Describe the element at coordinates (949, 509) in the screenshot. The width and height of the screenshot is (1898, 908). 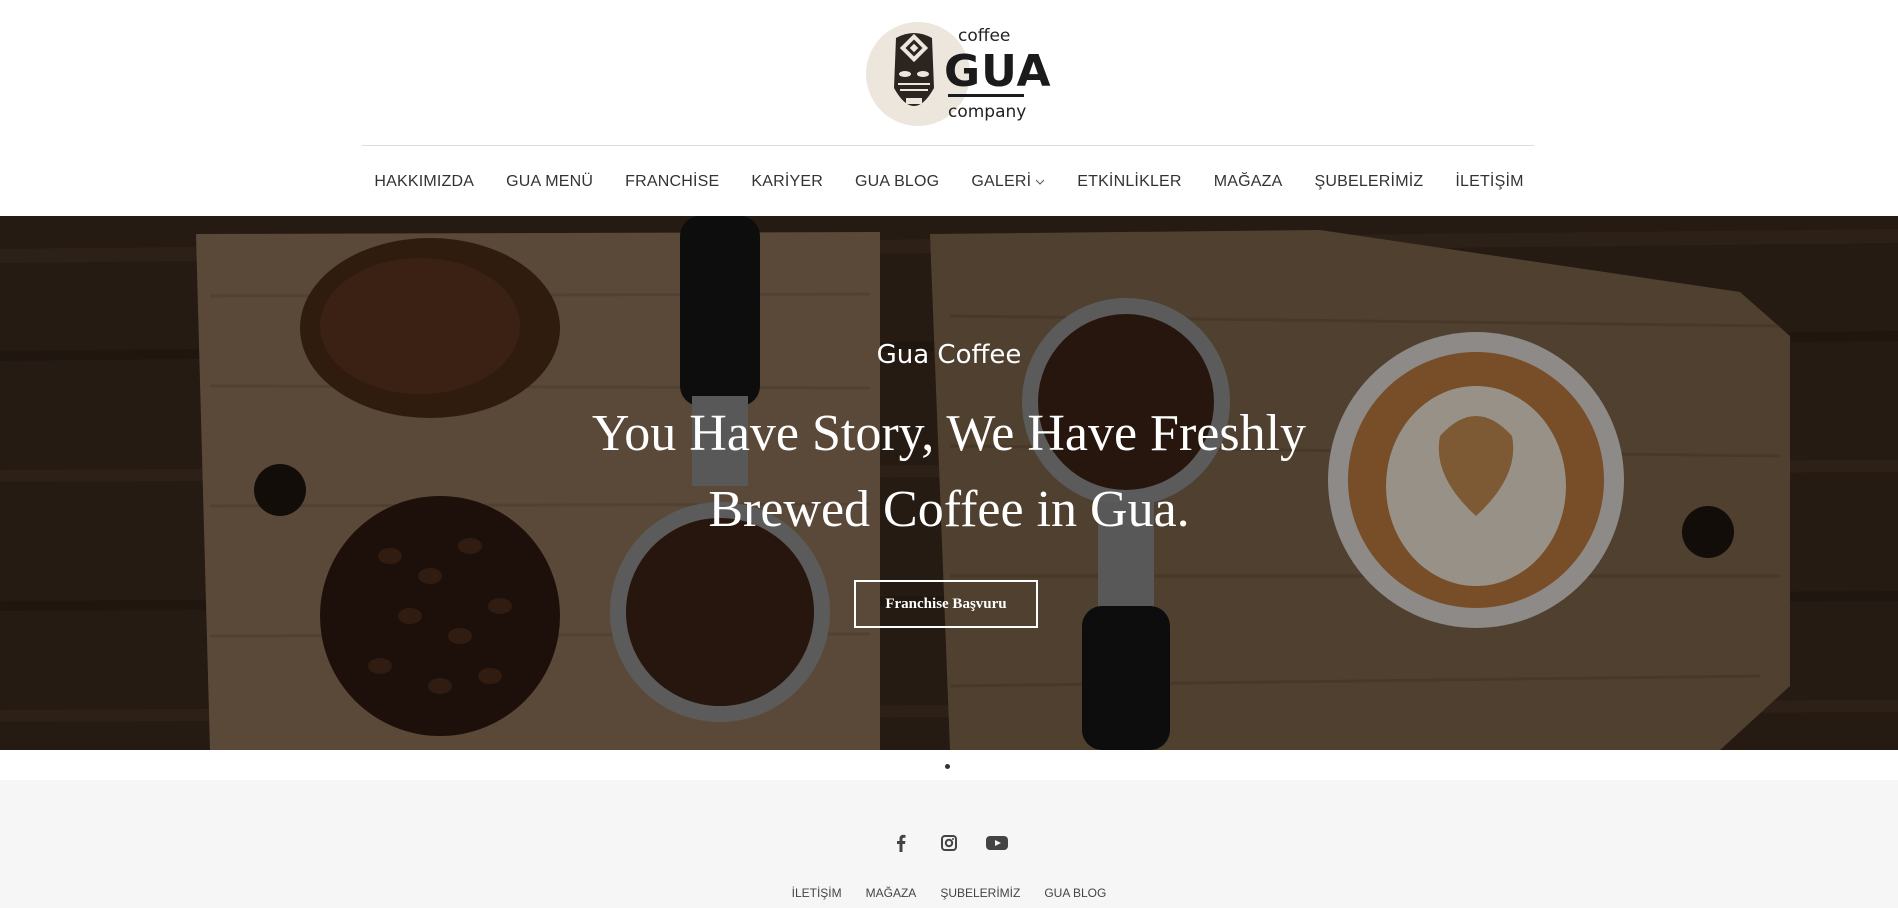
I see `hero-title-line-2: Brewed Coffee in Gua.` at that location.